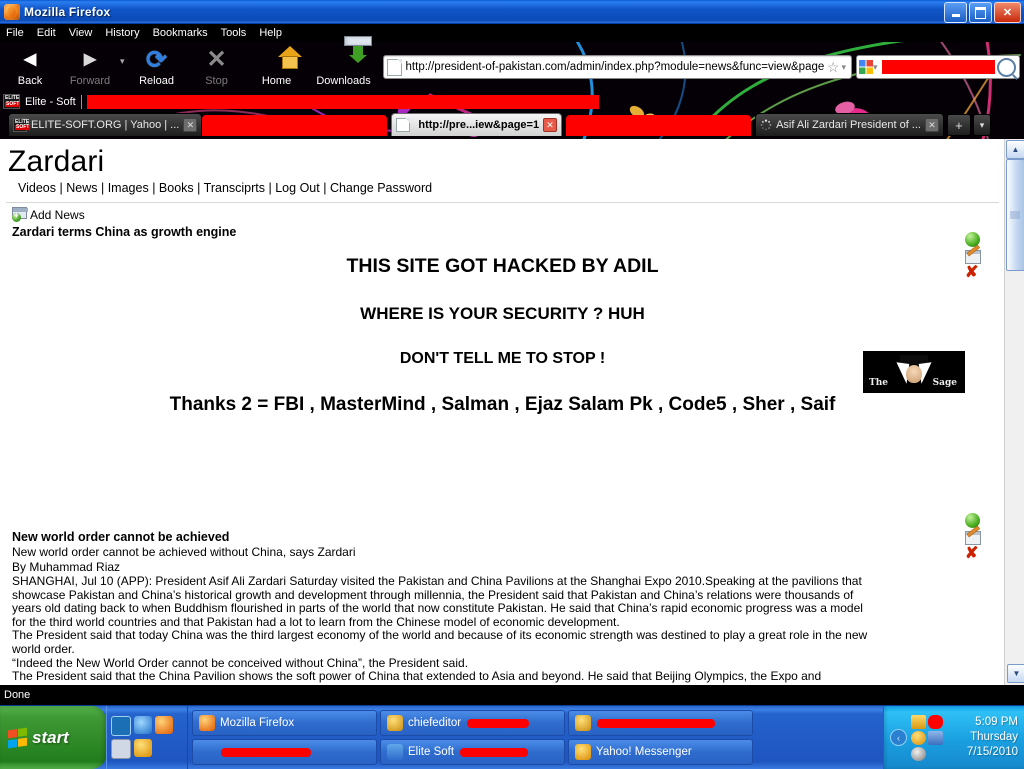 The image size is (1024, 769). I want to click on menu-history: History, so click(122, 33).